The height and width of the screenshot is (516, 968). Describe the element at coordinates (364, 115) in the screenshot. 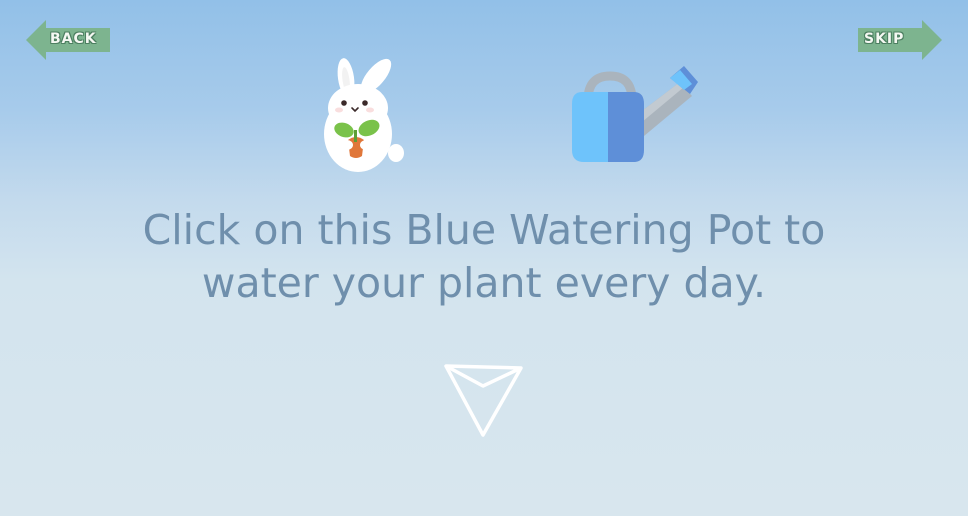

I see `bunny-mascot-icon` at that location.